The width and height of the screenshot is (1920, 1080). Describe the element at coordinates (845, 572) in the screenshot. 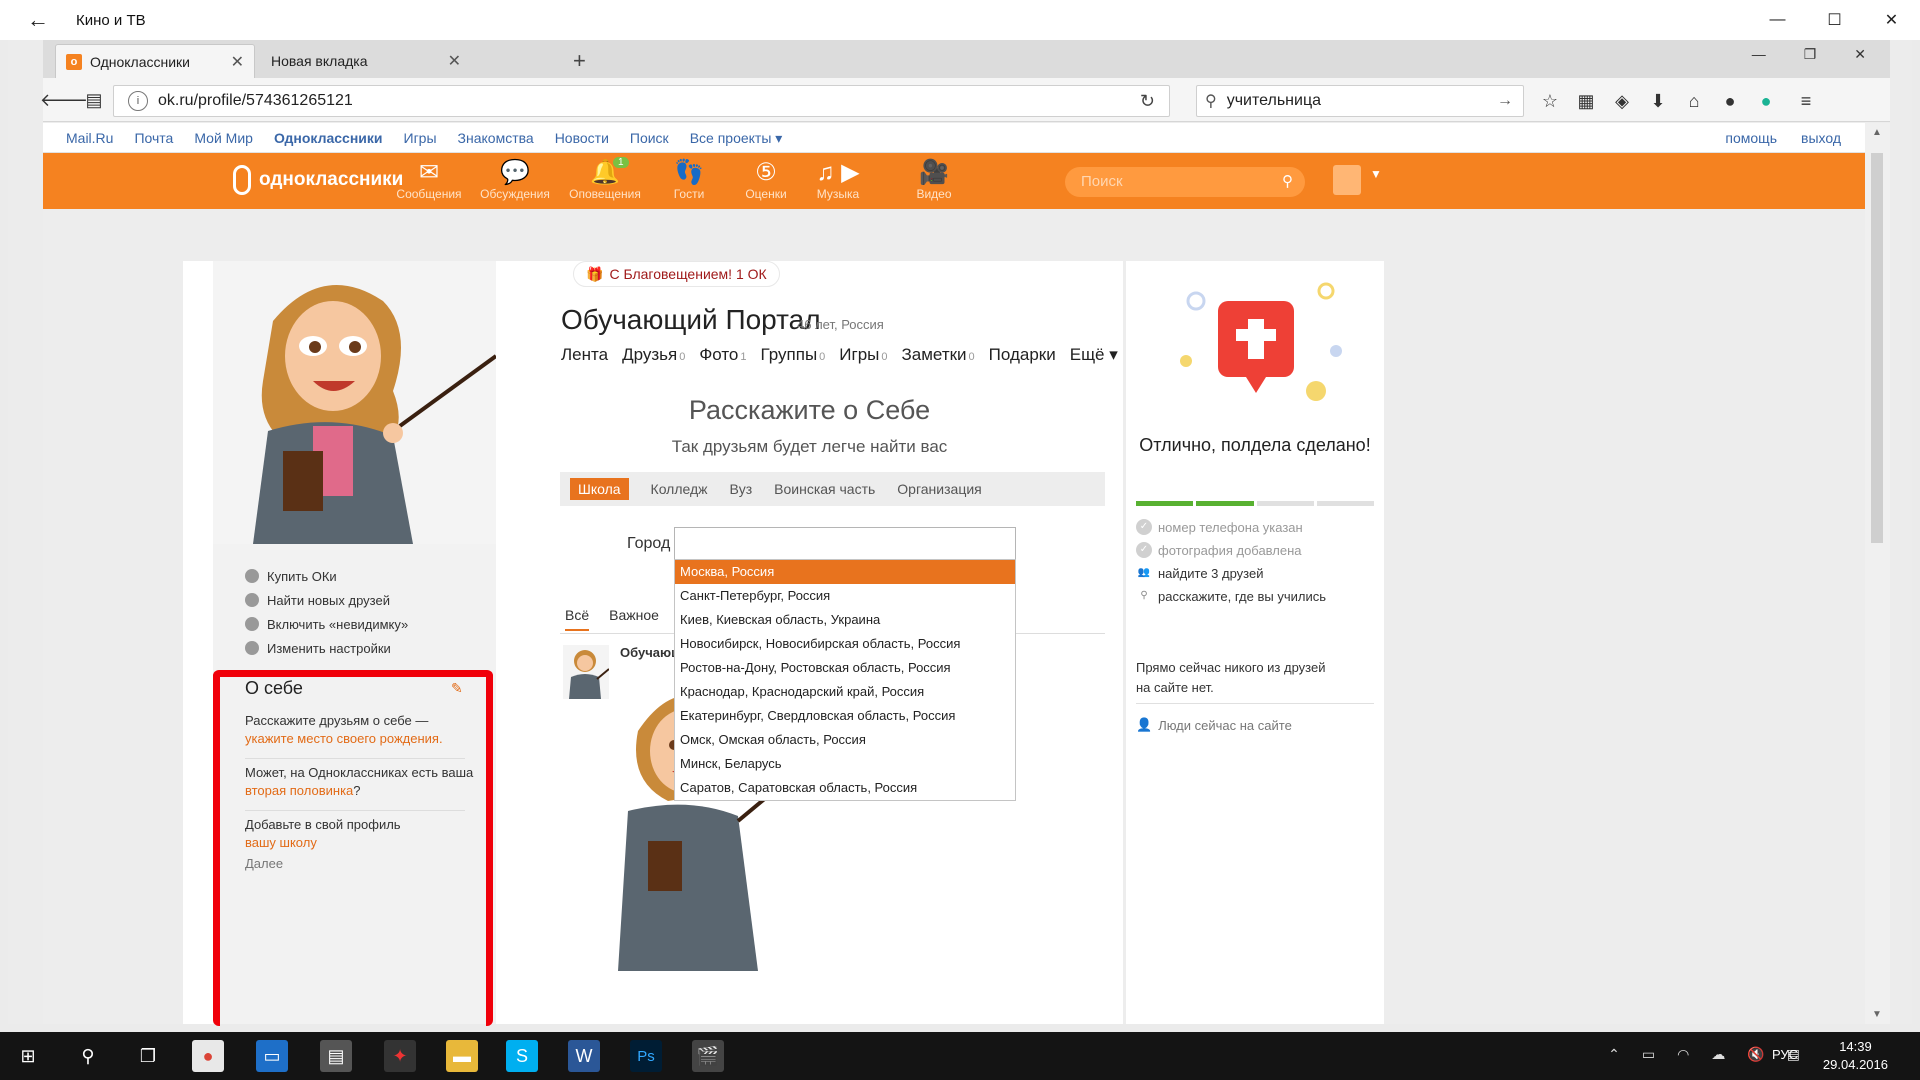

I see `city-option: Москва, Россия` at that location.